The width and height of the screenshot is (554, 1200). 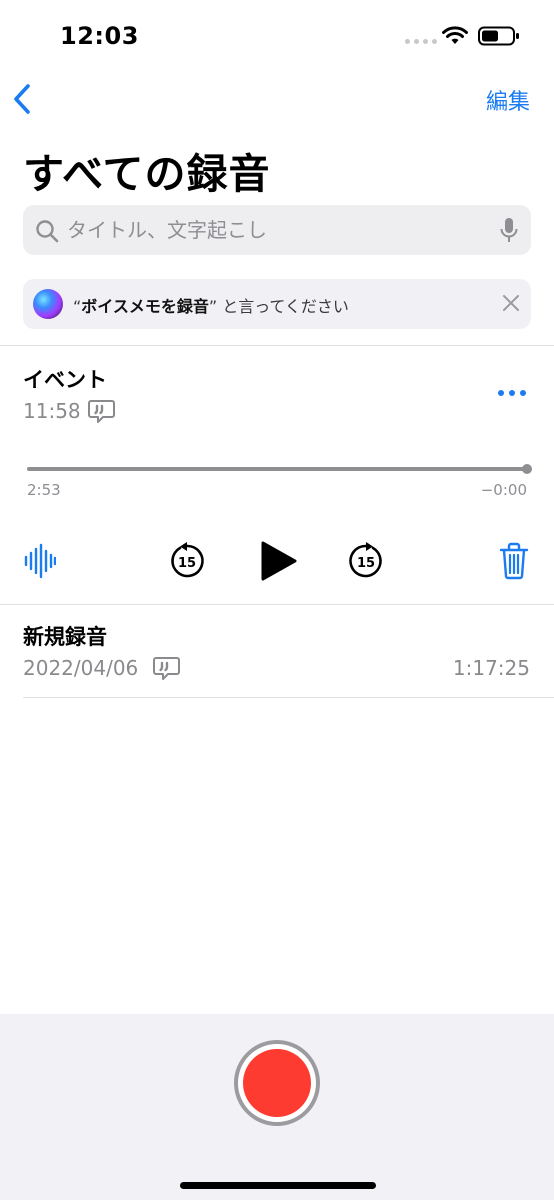 I want to click on recording-duration: 1:17:25, so click(x=491, y=668).